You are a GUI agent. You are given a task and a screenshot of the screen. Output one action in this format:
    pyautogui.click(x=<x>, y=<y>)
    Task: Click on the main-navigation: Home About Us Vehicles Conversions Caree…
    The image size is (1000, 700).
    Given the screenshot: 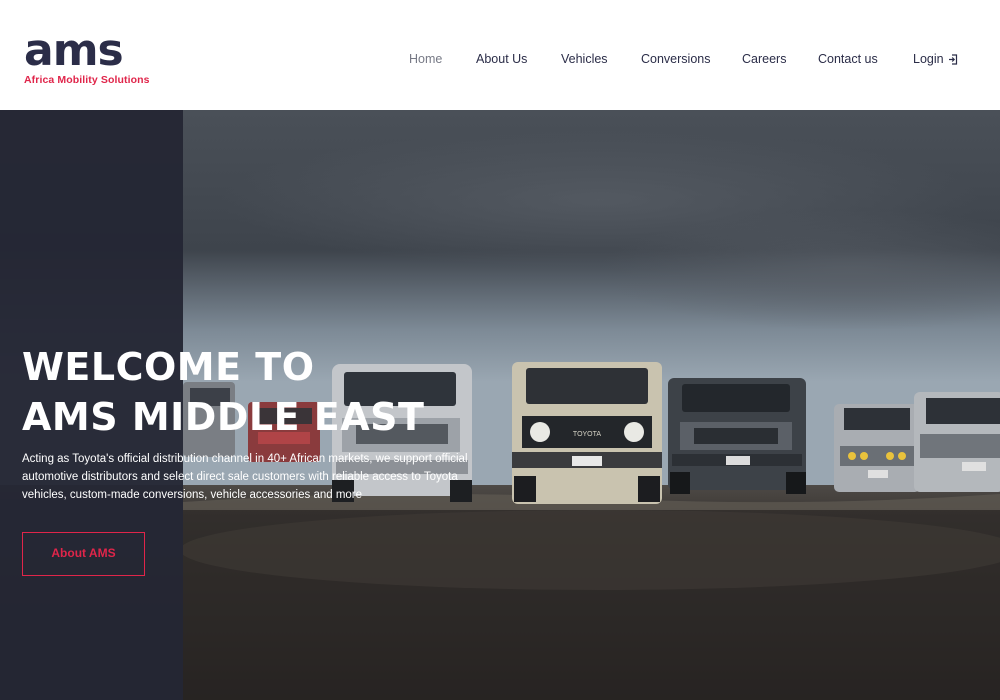 What is the action you would take?
    pyautogui.click(x=500, y=60)
    